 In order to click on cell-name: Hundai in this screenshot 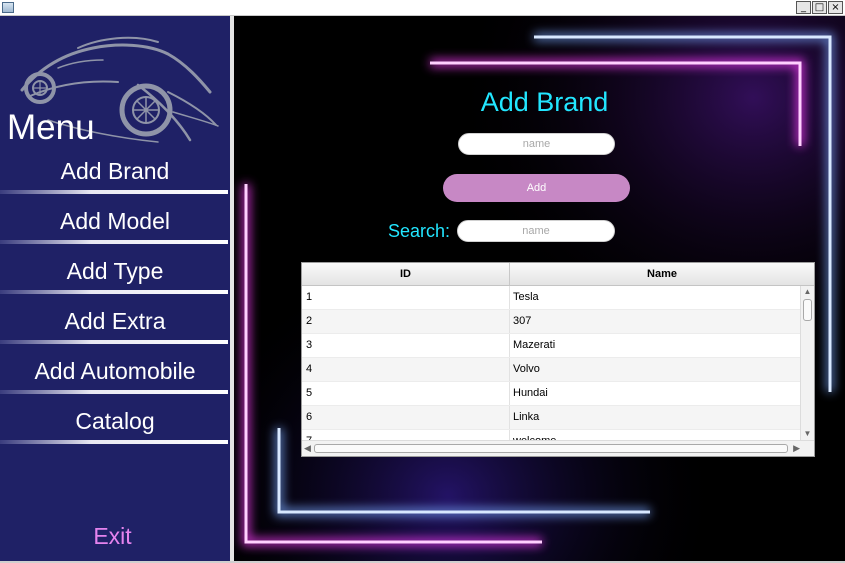, I will do `click(530, 393)`.